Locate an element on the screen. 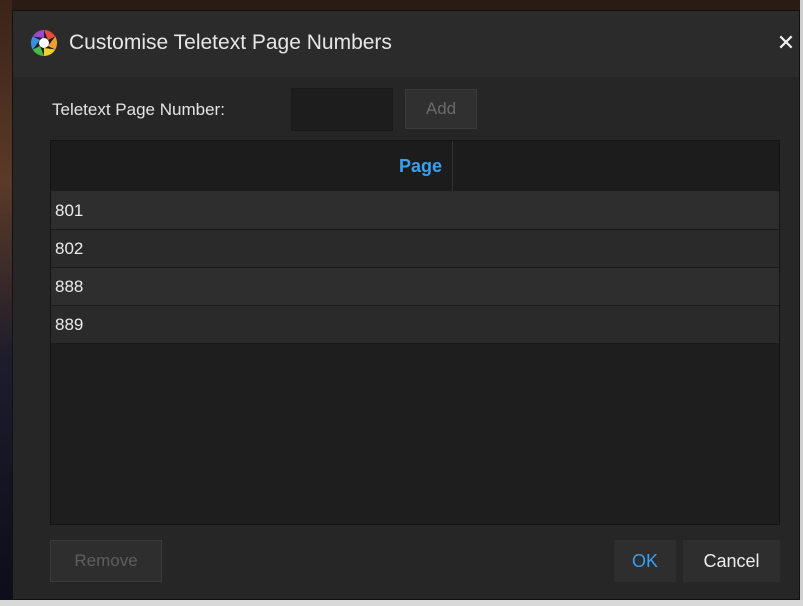  remove-button: Remove is located at coordinates (106, 561).